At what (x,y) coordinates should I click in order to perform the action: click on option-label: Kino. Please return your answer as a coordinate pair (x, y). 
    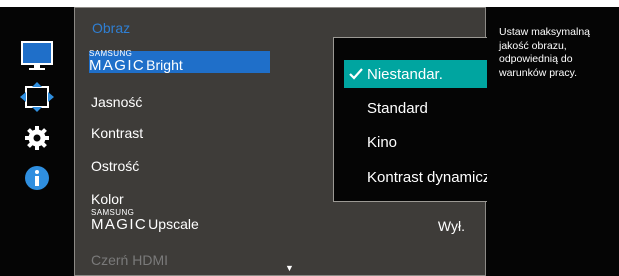
    Looking at the image, I should click on (382, 142).